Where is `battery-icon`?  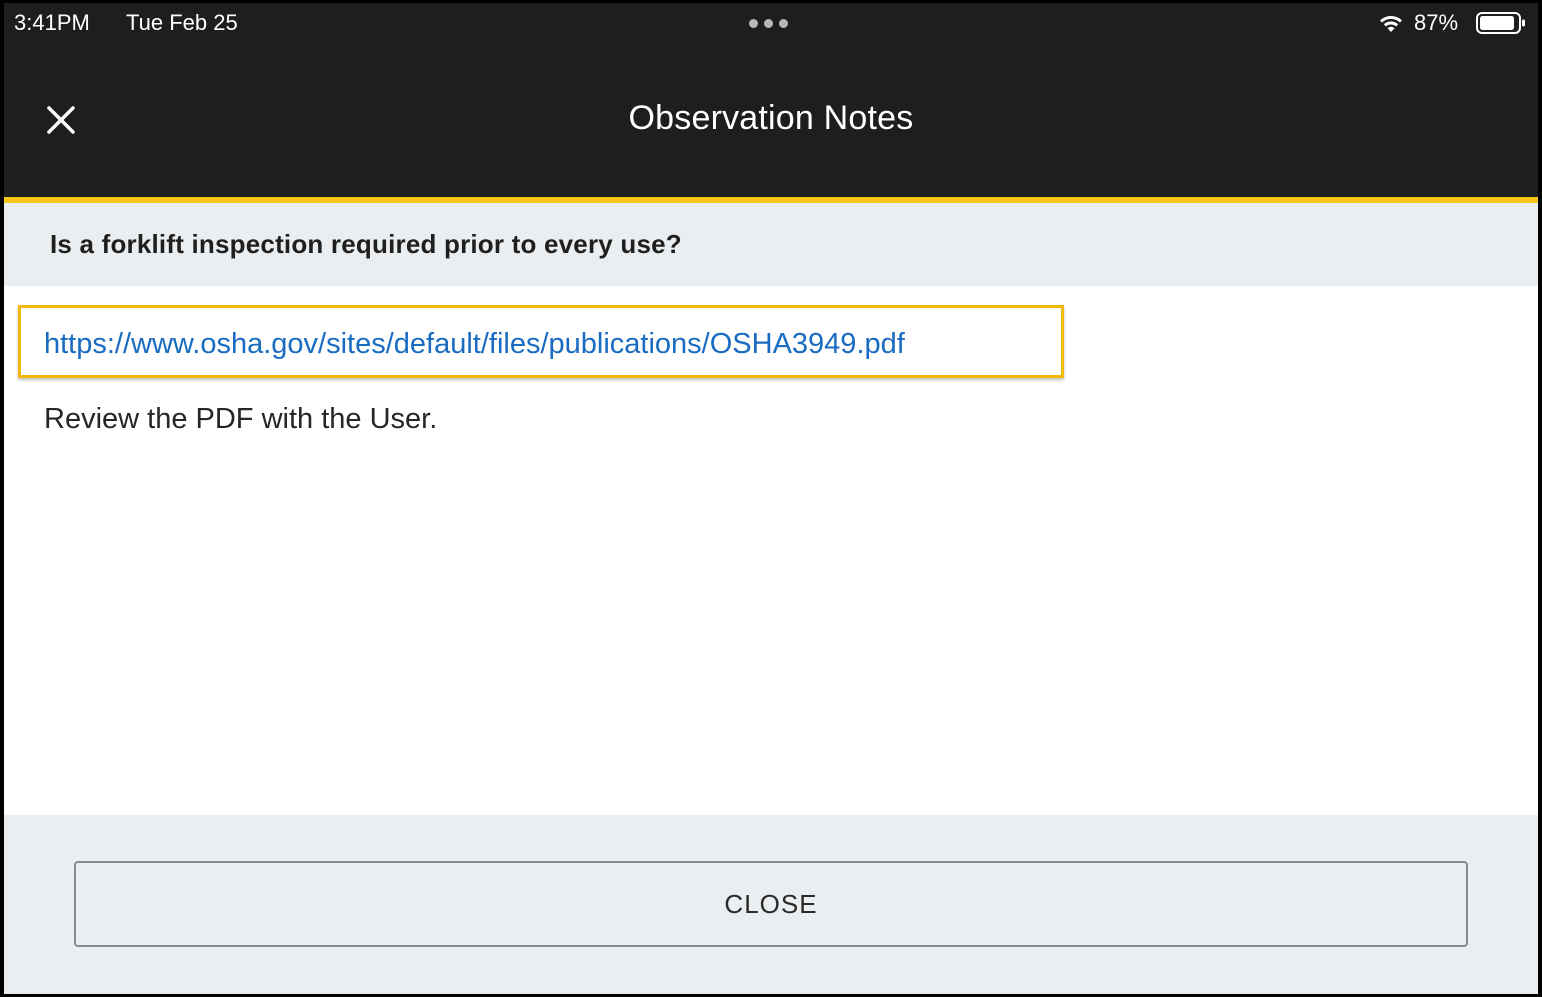
battery-icon is located at coordinates (1500, 23).